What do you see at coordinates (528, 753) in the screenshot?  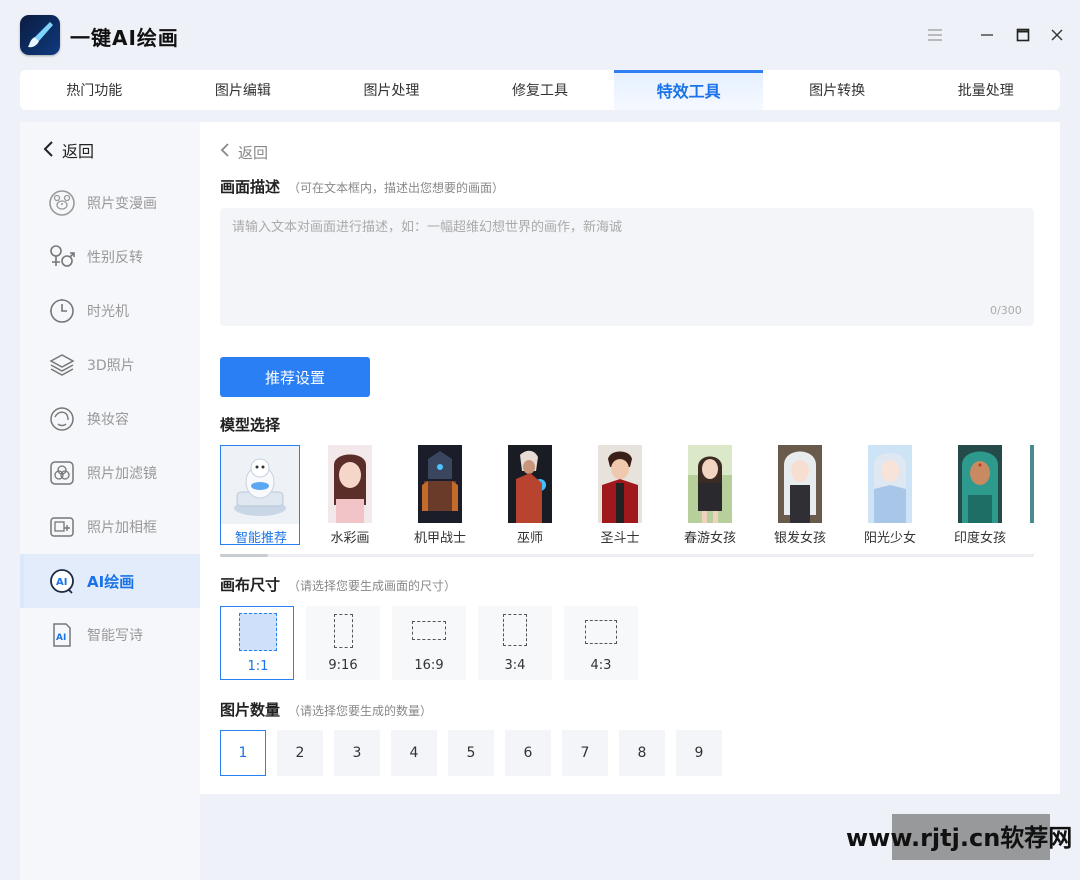 I see `count-option-6: 6` at bounding box center [528, 753].